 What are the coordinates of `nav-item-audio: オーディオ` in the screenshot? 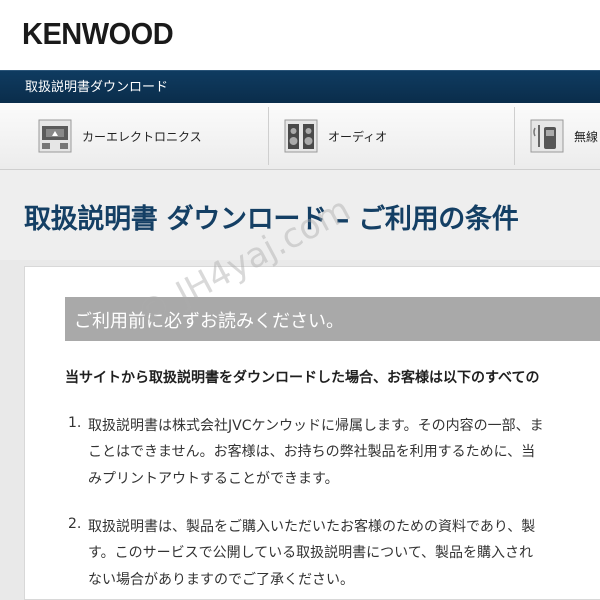 It's located at (335, 136).